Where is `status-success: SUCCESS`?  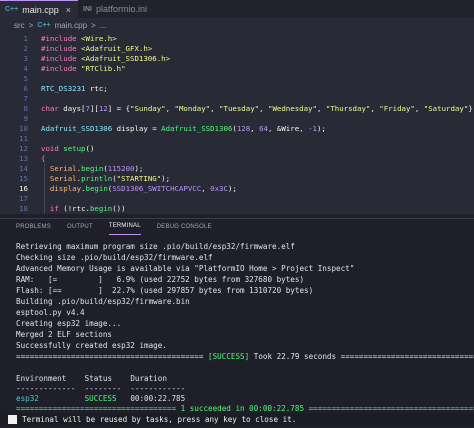 status-success: SUCCESS is located at coordinates (100, 398).